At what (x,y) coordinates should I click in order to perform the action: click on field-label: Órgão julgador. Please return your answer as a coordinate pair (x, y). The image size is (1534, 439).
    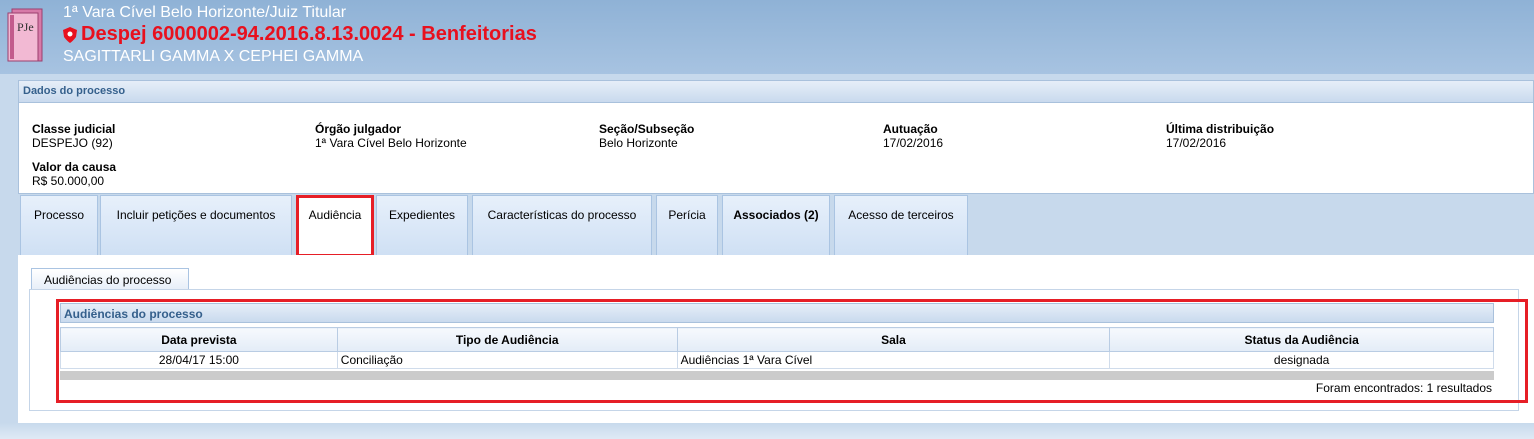
    Looking at the image, I should click on (358, 129).